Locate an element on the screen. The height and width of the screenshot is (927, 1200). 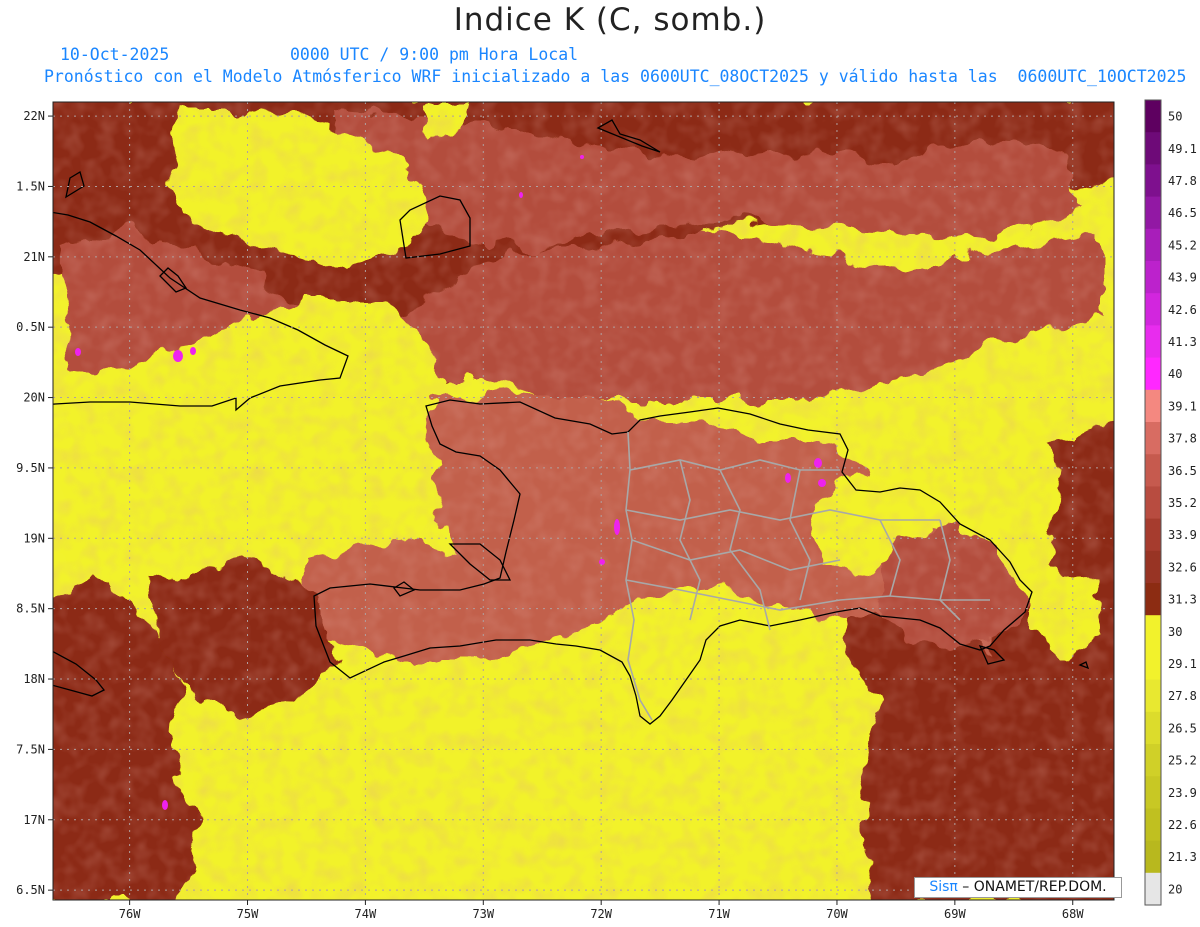
lat-tick-label: 9.5N is located at coordinates (30, 468).